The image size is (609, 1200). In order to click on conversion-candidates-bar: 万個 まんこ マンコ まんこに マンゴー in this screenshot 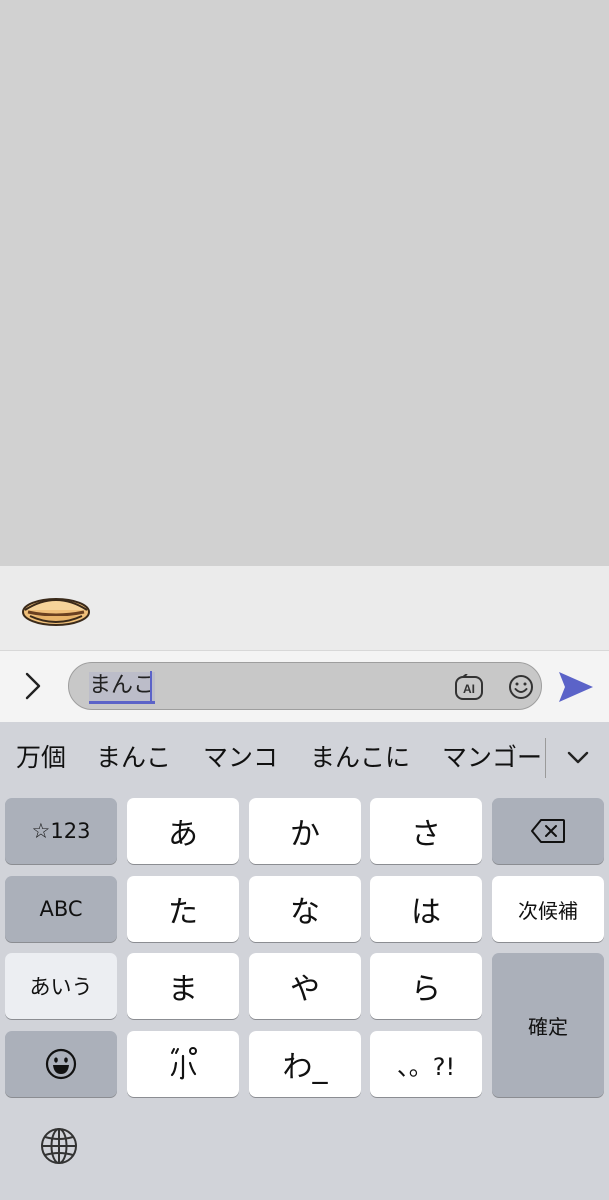, I will do `click(304, 758)`.